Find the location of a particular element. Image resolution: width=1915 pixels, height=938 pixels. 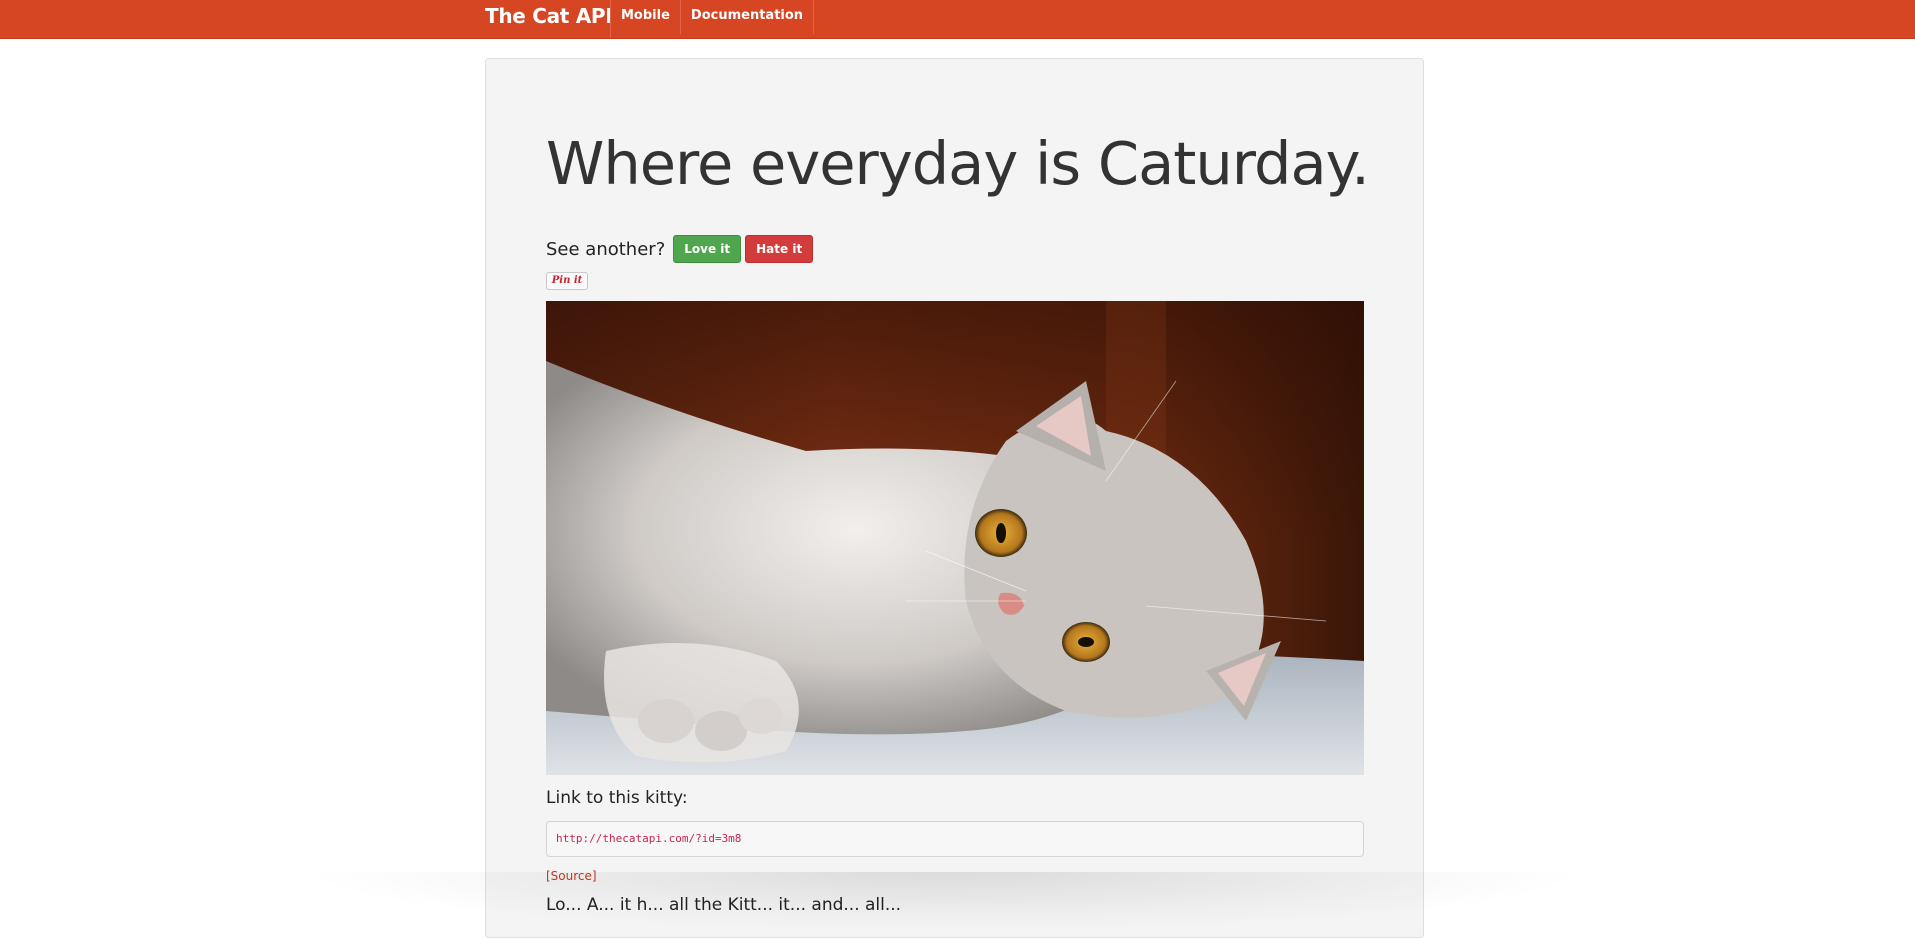

source-link: [Source] is located at coordinates (571, 876).